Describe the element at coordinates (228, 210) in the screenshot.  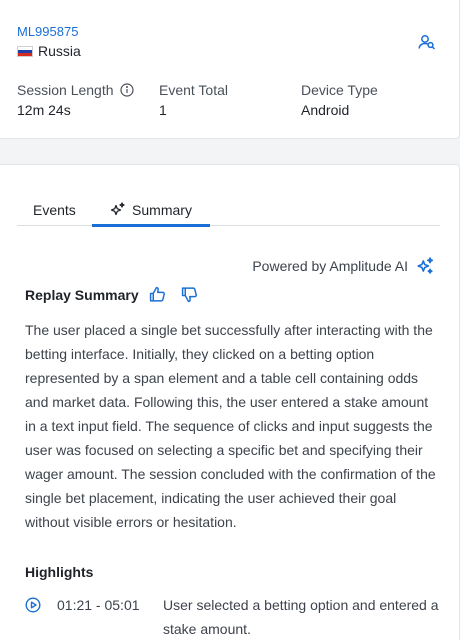
I see `tab-bar: Events Summary` at that location.